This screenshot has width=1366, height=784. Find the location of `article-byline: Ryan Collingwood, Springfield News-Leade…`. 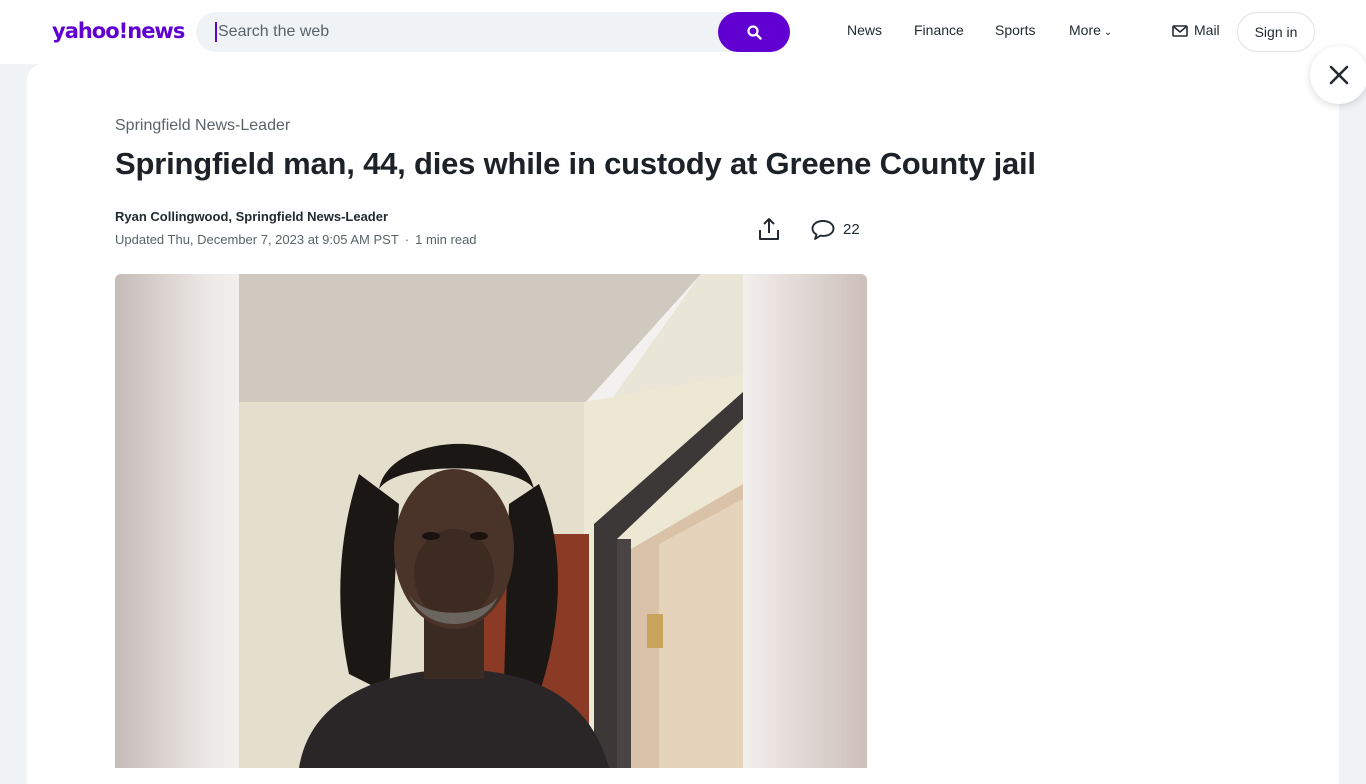

article-byline: Ryan Collingwood, Springfield News-Leade… is located at coordinates (252, 216).